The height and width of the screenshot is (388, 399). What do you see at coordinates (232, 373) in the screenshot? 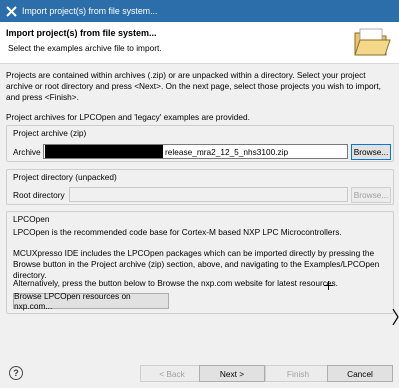
I see `next-button: Next >` at bounding box center [232, 373].